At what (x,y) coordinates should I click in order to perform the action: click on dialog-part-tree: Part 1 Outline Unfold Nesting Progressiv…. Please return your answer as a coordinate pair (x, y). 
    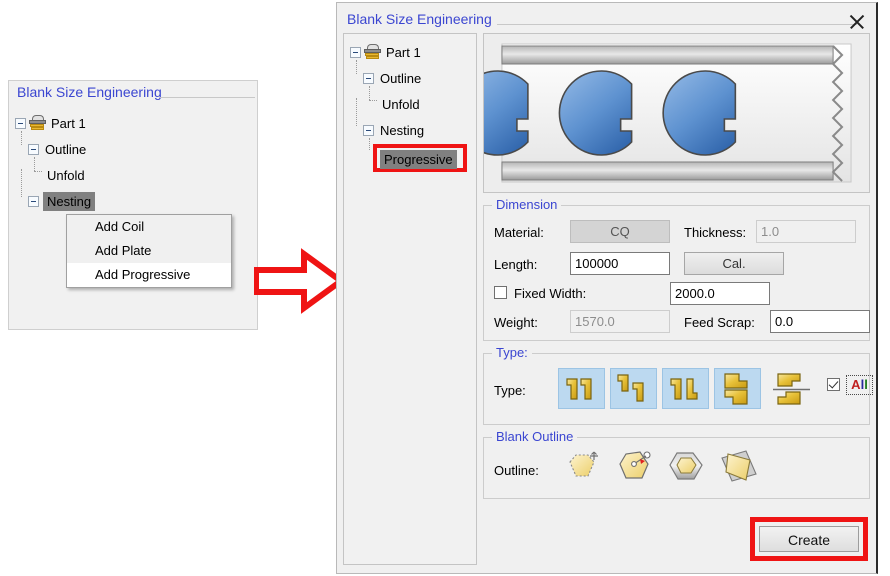
    Looking at the image, I should click on (410, 299).